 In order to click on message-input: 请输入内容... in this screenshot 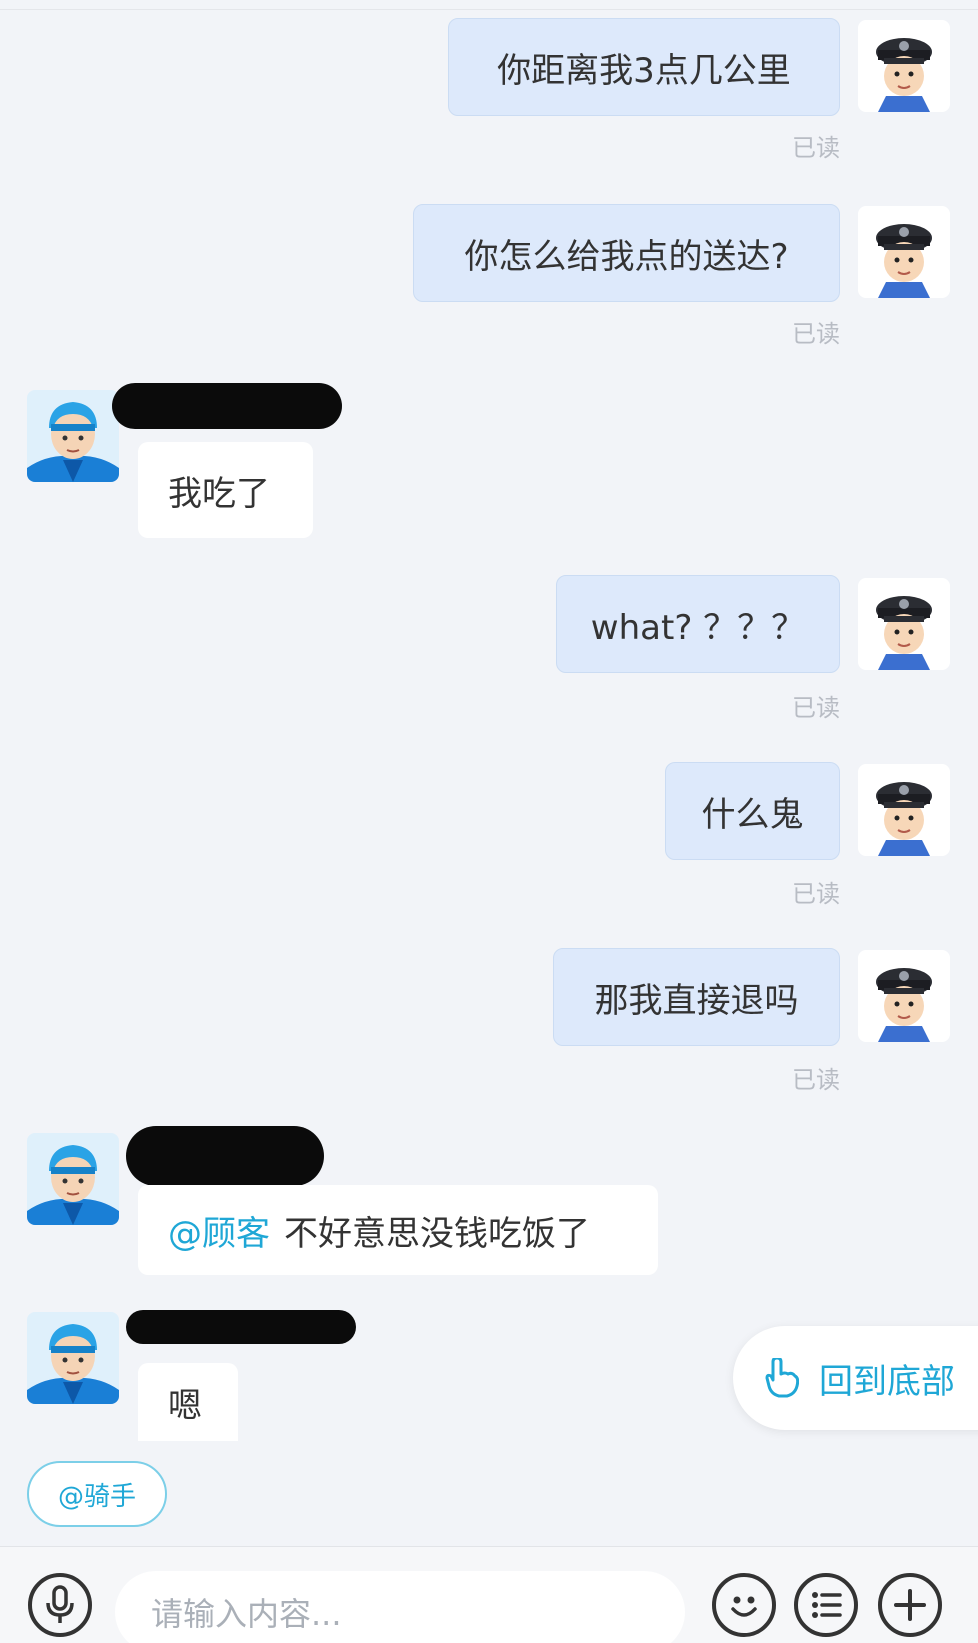, I will do `click(400, 1607)`.